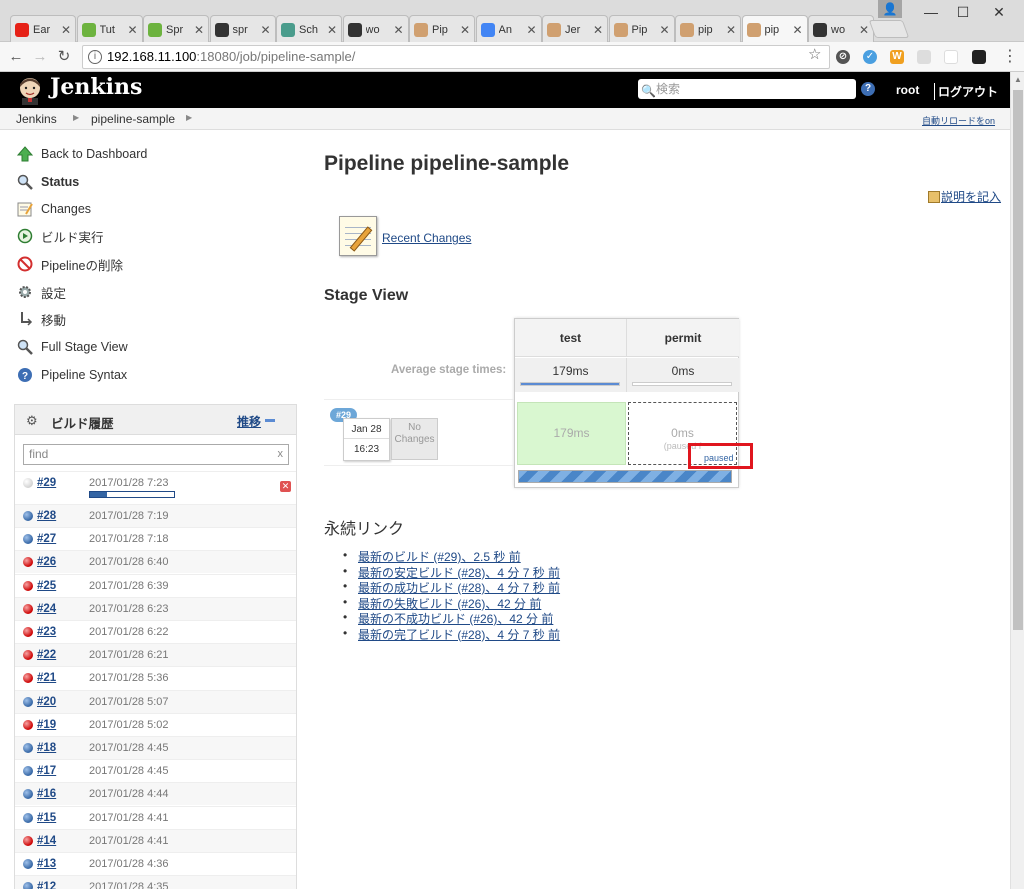 The width and height of the screenshot is (1024, 889). What do you see at coordinates (843, 57) in the screenshot?
I see `extension-icon: ⊘` at bounding box center [843, 57].